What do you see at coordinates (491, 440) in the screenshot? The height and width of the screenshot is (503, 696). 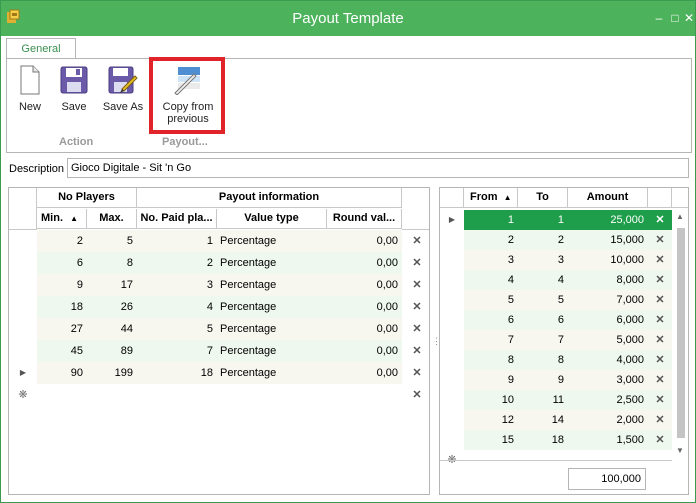 I see `cell-from: 15` at bounding box center [491, 440].